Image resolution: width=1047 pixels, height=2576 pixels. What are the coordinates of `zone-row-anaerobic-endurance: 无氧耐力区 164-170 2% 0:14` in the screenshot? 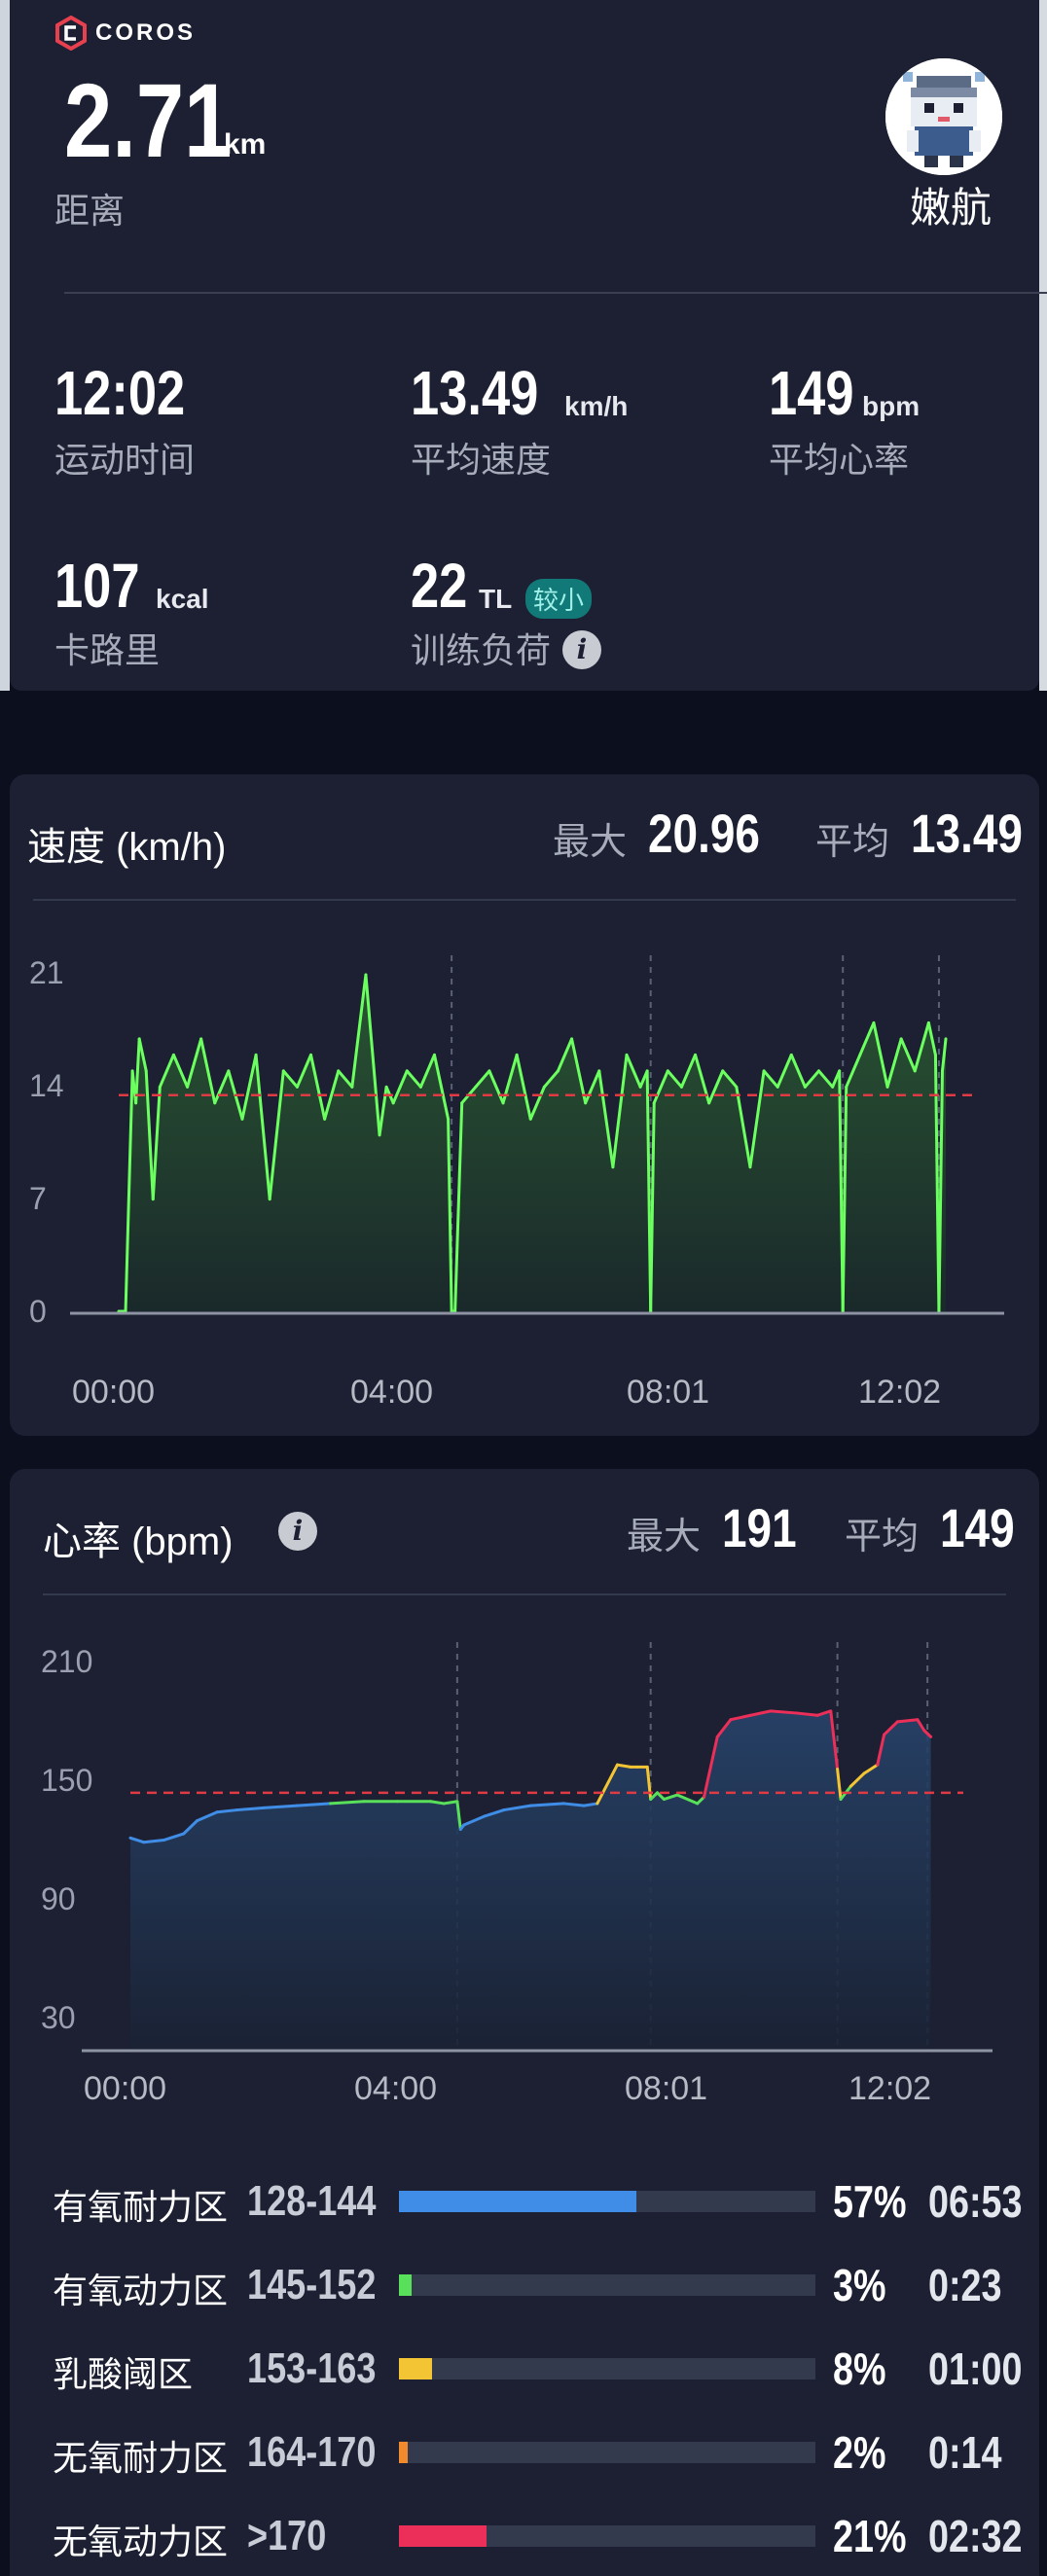 It's located at (539, 2451).